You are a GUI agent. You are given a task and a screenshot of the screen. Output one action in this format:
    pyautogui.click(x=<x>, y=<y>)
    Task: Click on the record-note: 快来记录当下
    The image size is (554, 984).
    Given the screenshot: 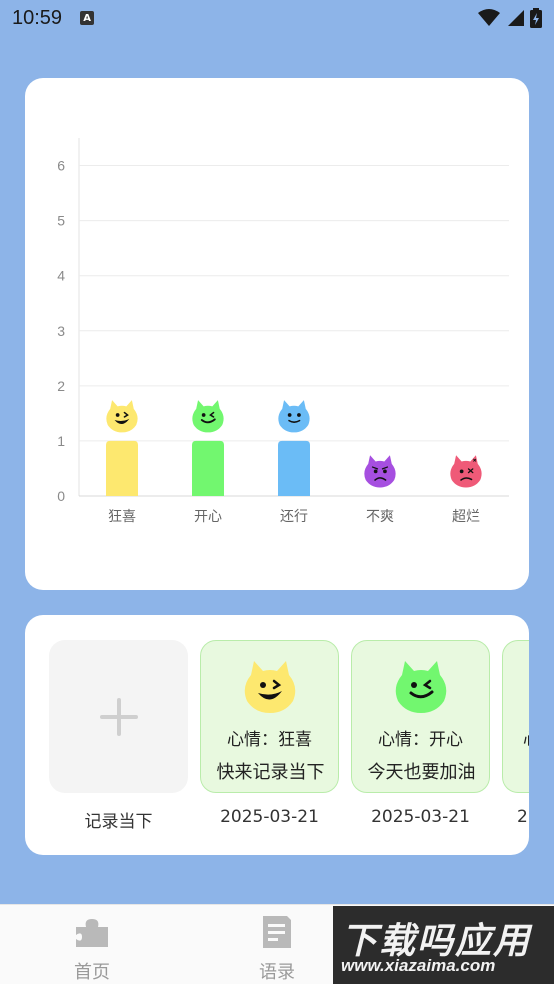 What is the action you would take?
    pyautogui.click(x=270, y=772)
    